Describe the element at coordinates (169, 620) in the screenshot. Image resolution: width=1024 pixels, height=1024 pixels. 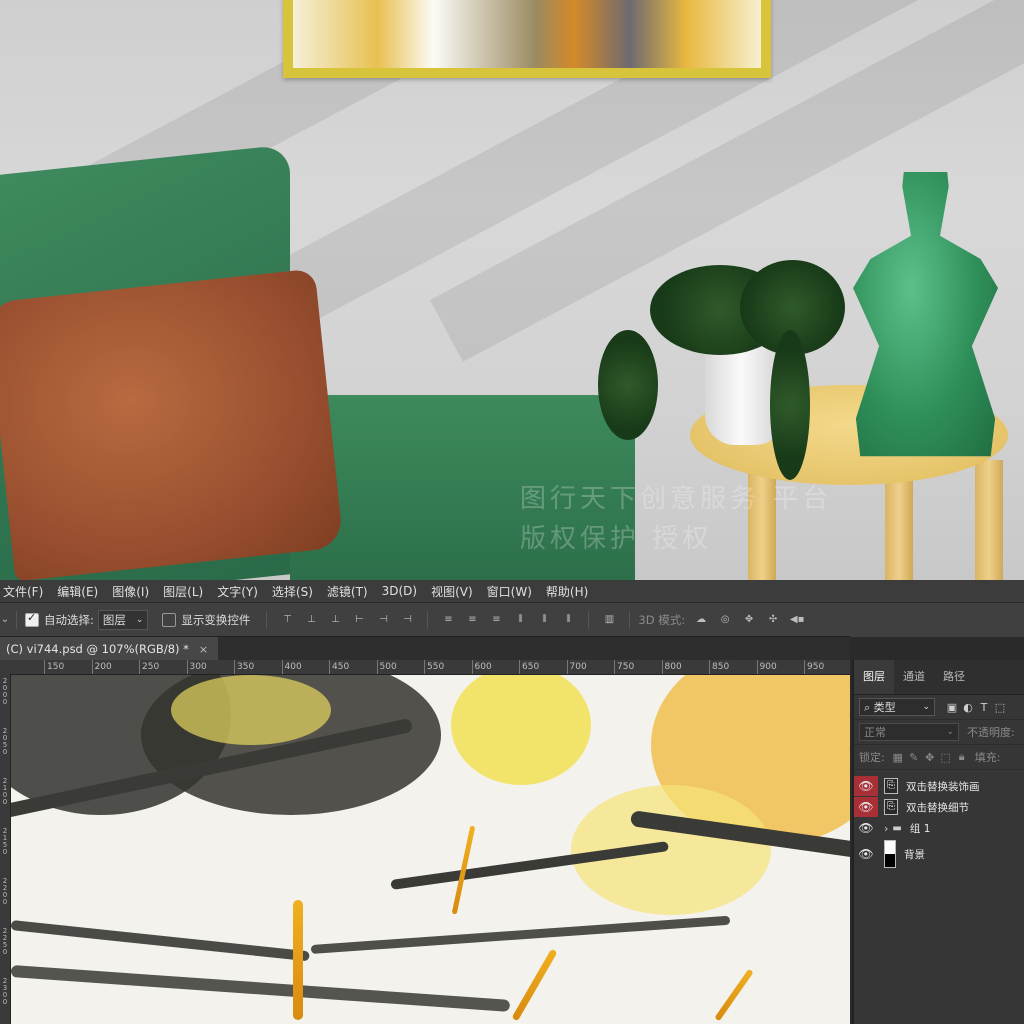
I see `show-transform-checkbox` at that location.